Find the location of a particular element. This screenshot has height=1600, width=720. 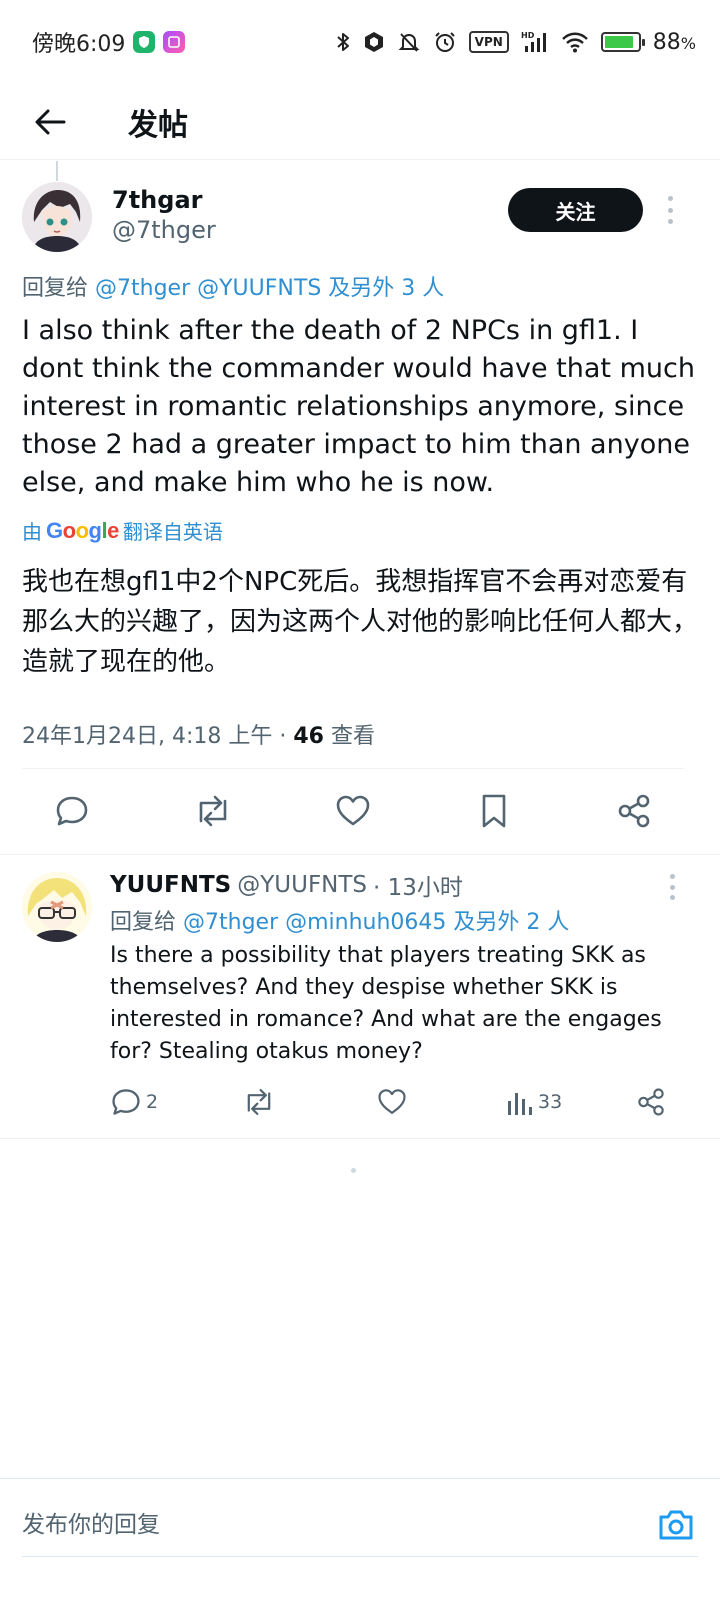

replying-to-line: 回复给 @7thger @YUUFNTS 及另外 3 人 is located at coordinates (233, 286).